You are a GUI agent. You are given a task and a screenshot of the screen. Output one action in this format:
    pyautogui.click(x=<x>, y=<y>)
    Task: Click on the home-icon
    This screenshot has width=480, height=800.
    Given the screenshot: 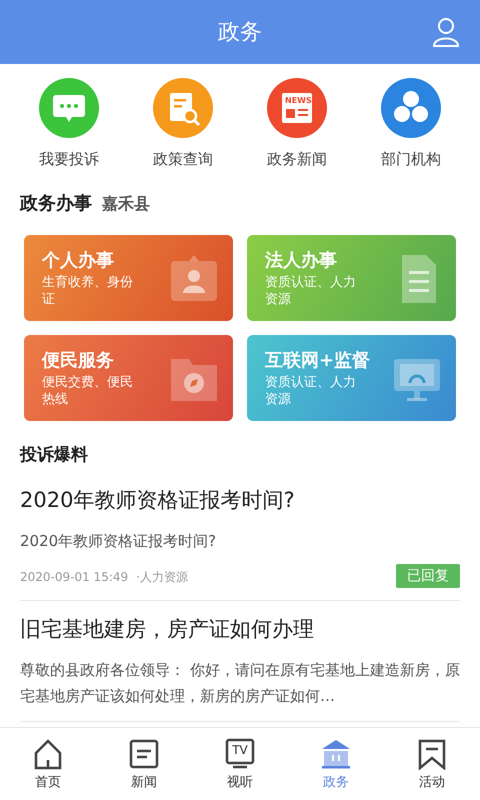 What is the action you would take?
    pyautogui.click(x=48, y=754)
    